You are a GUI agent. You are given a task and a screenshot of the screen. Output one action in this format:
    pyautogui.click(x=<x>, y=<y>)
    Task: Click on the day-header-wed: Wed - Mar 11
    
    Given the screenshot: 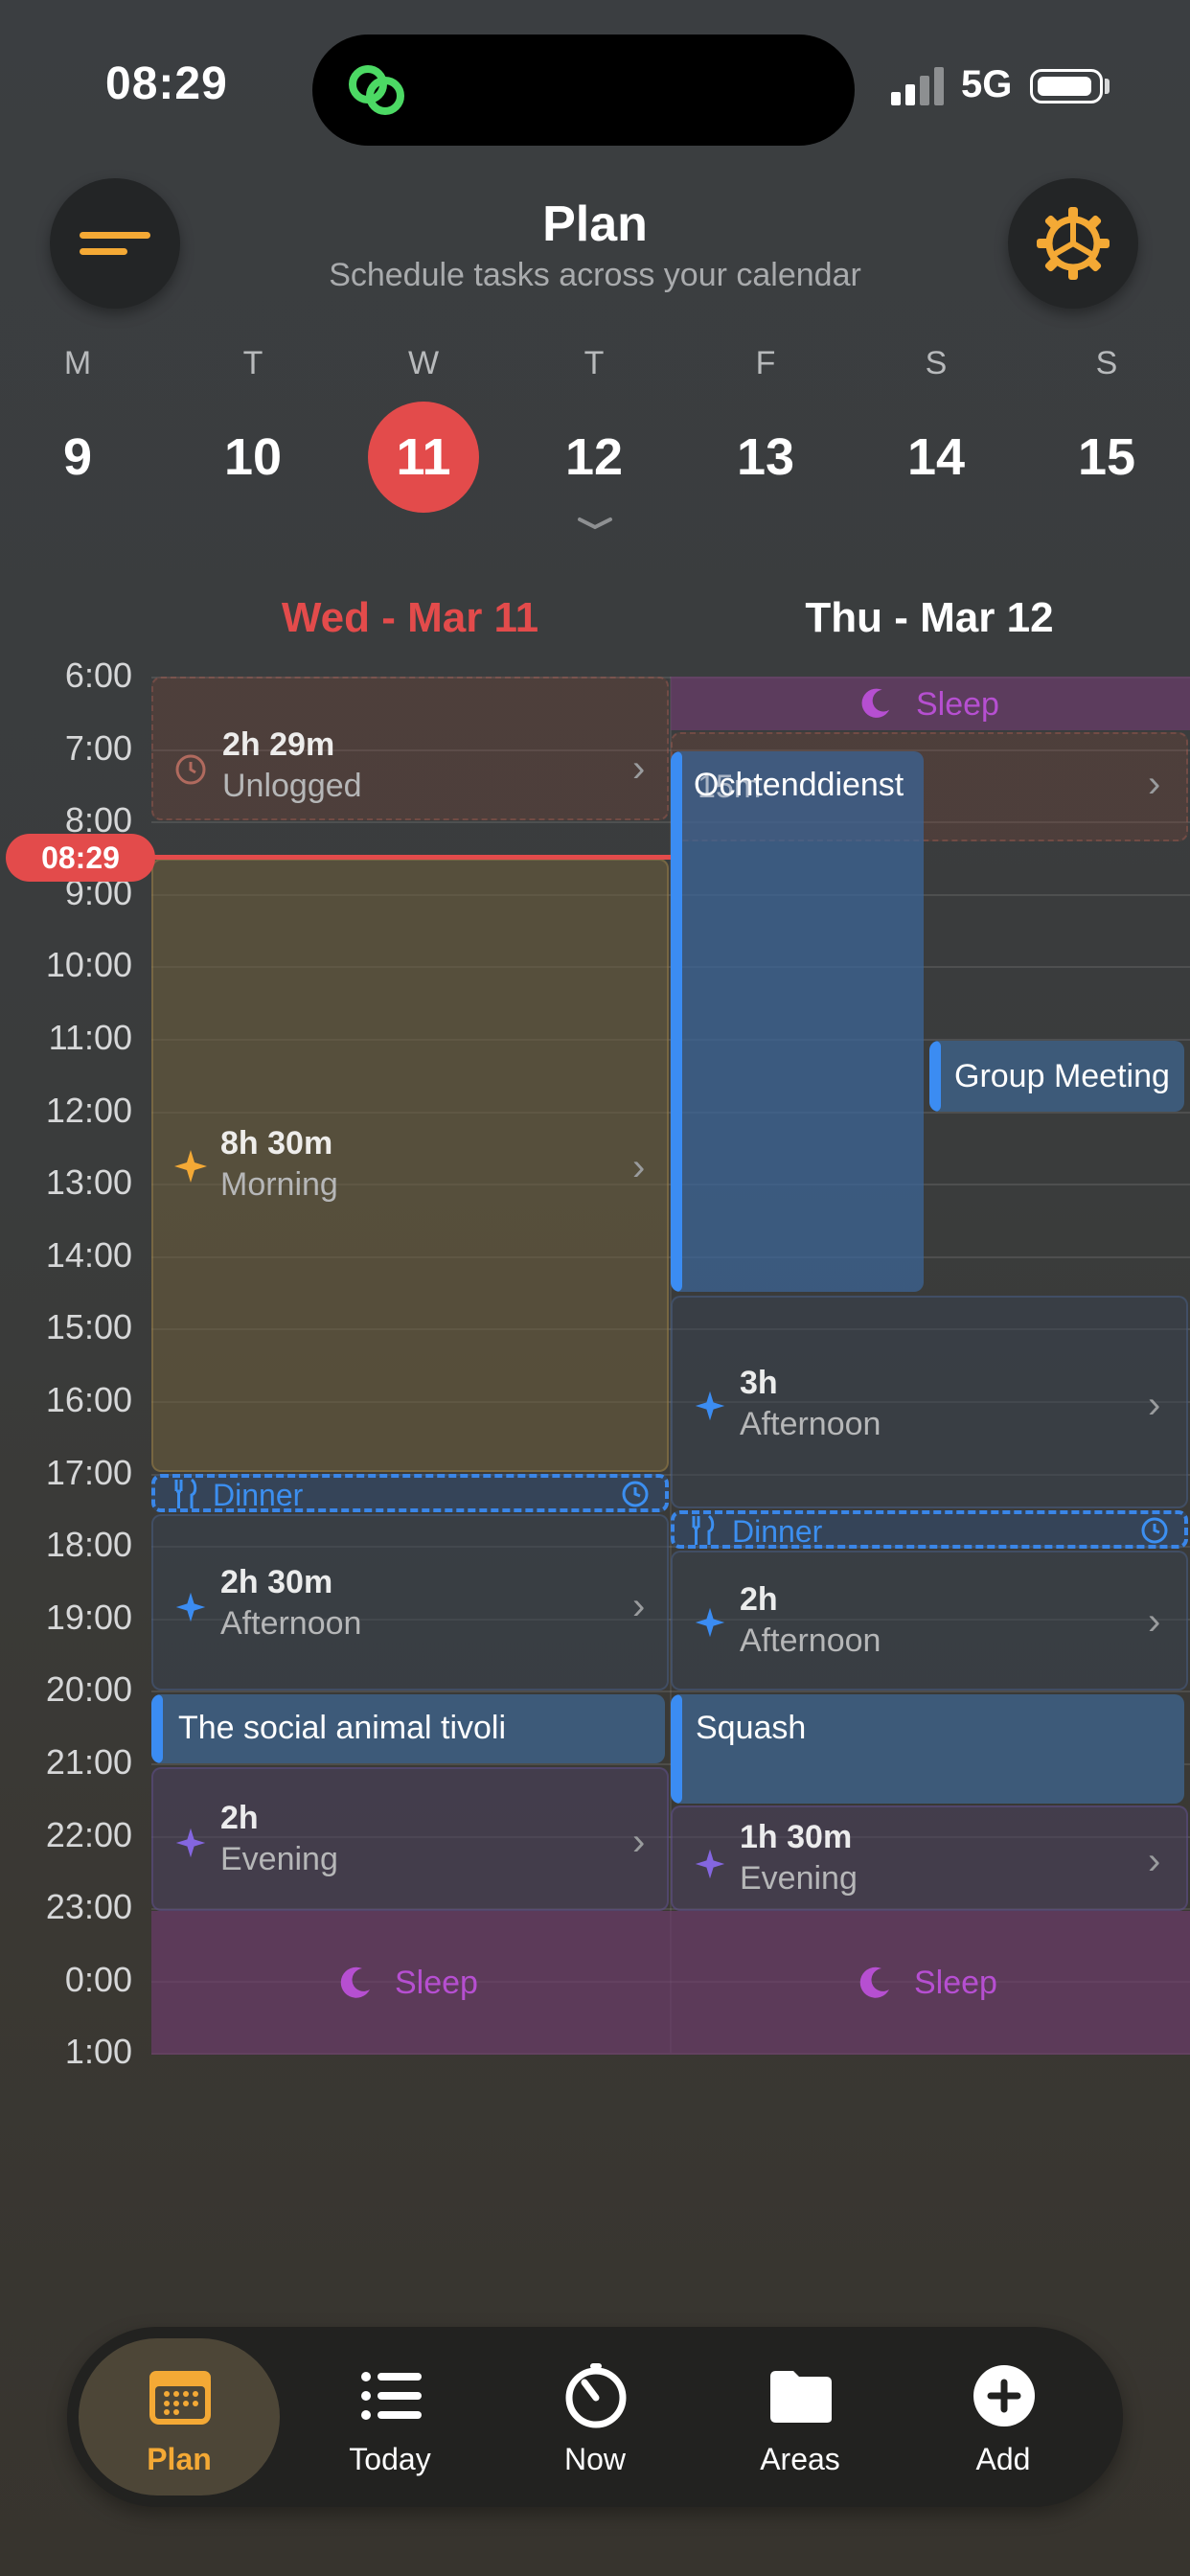 What is the action you would take?
    pyautogui.click(x=410, y=617)
    